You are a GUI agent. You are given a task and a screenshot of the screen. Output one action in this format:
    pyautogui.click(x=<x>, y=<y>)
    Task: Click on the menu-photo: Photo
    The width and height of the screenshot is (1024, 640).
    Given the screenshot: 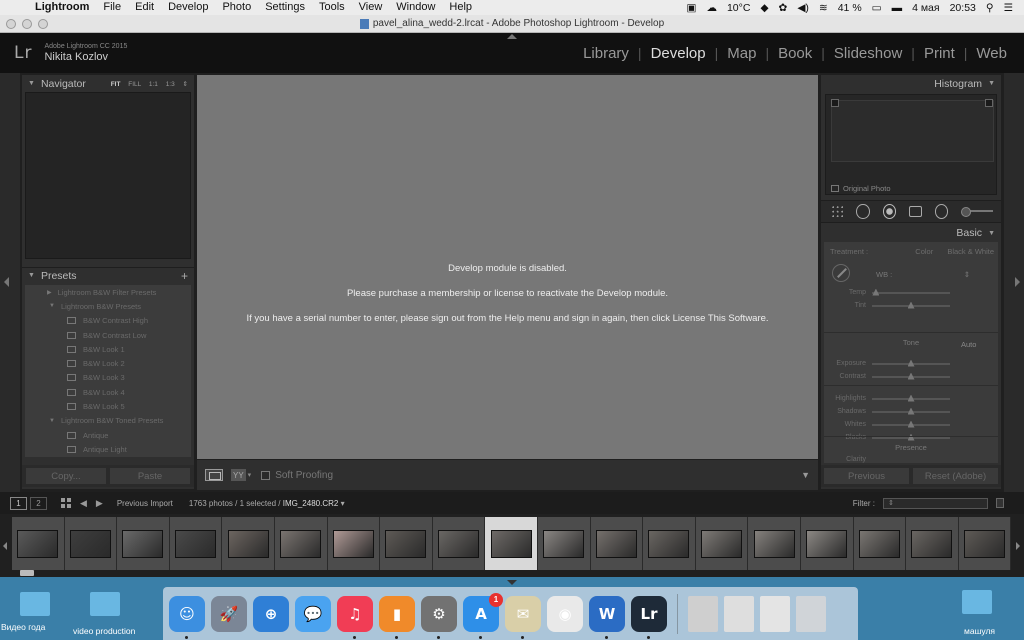 What is the action you would take?
    pyautogui.click(x=236, y=7)
    